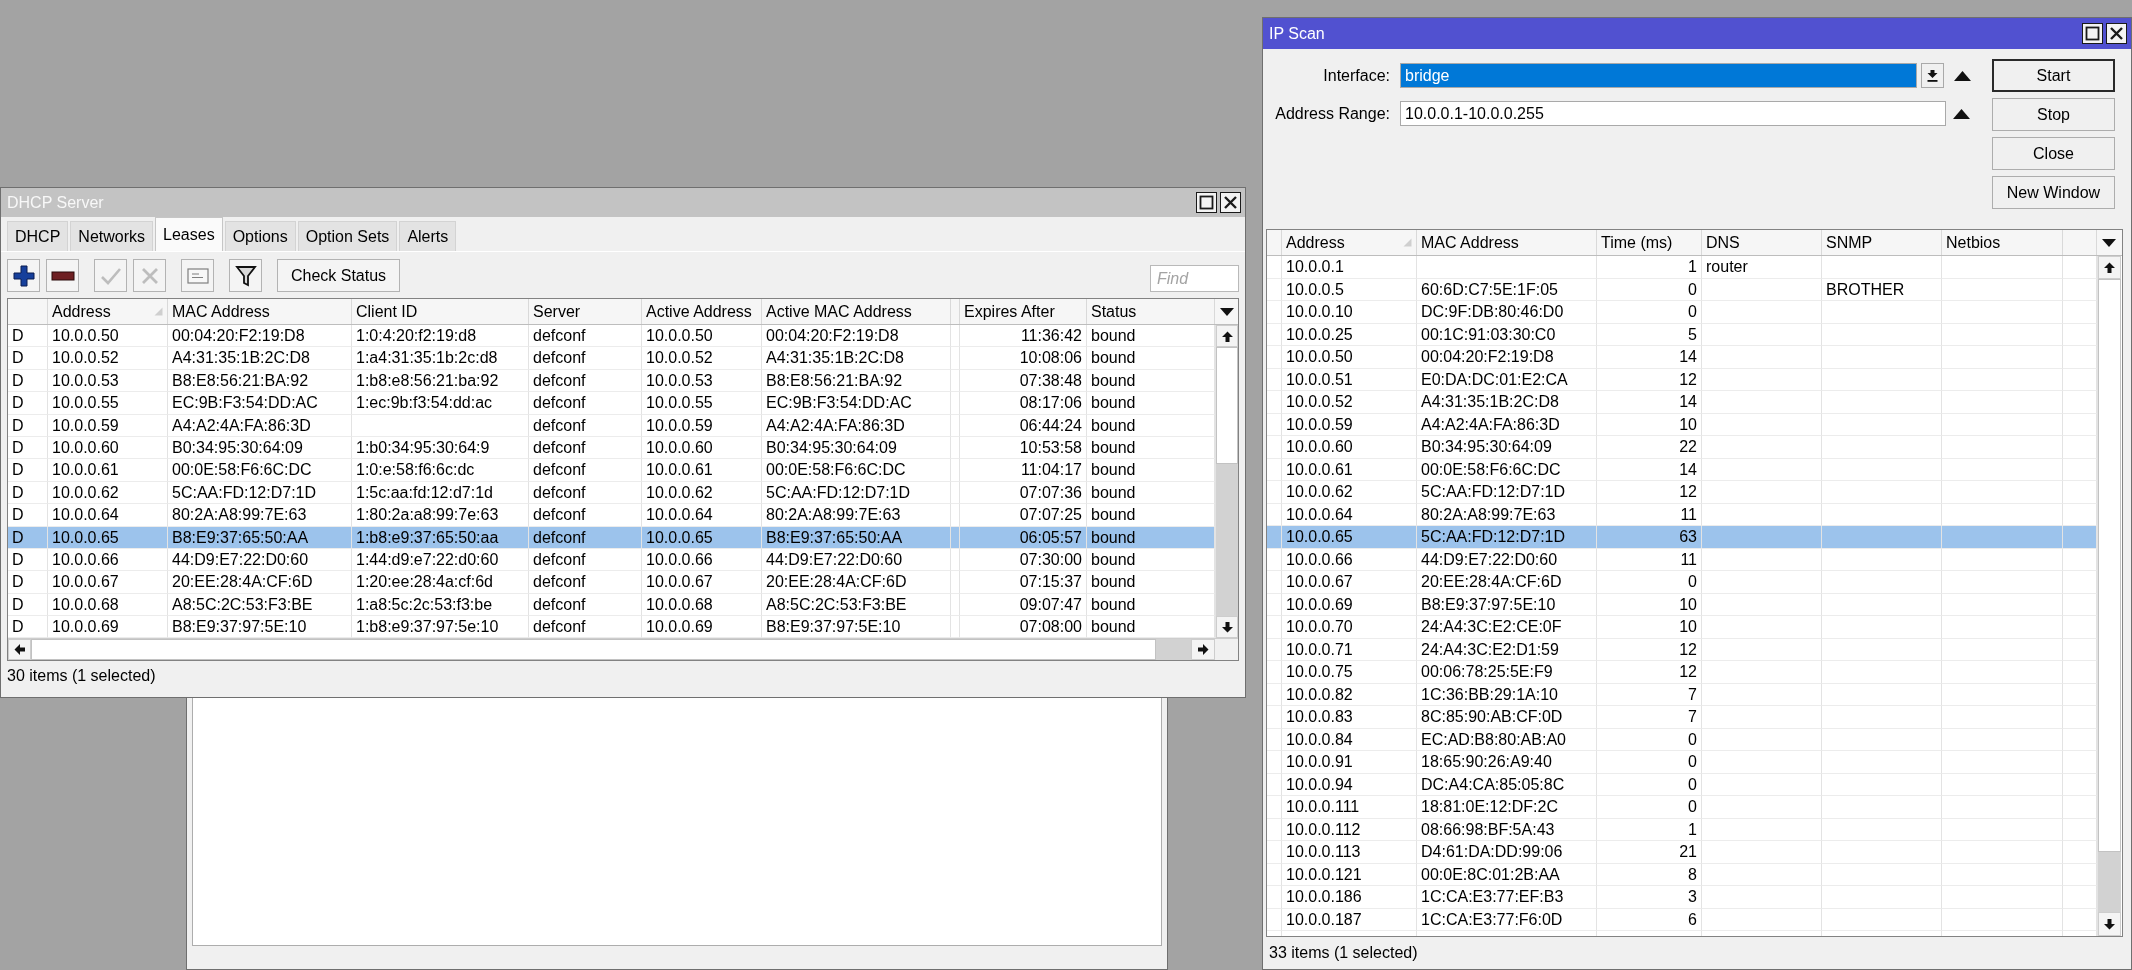 This screenshot has height=970, width=2132. Describe the element at coordinates (856, 582) in the screenshot. I see `table-cell: 20:EE:28:4A:CF:6D` at that location.